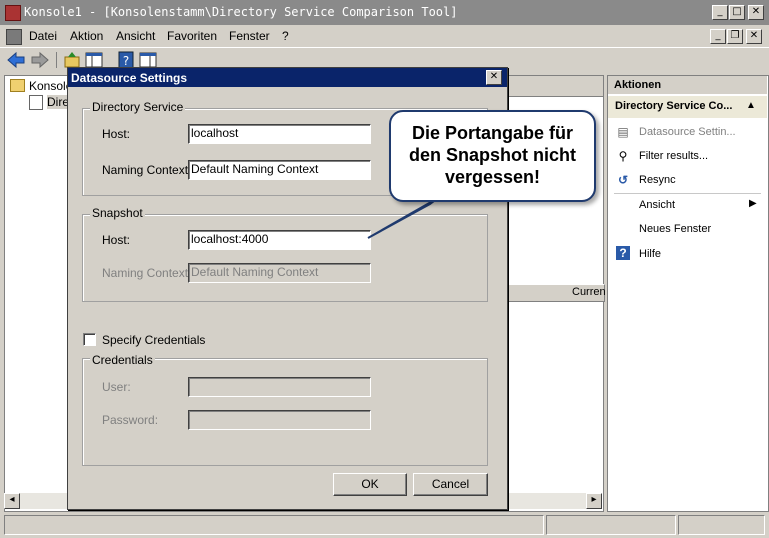  Describe the element at coordinates (675, 229) in the screenshot. I see `action-neues-fenster: Neues Fenster` at that location.